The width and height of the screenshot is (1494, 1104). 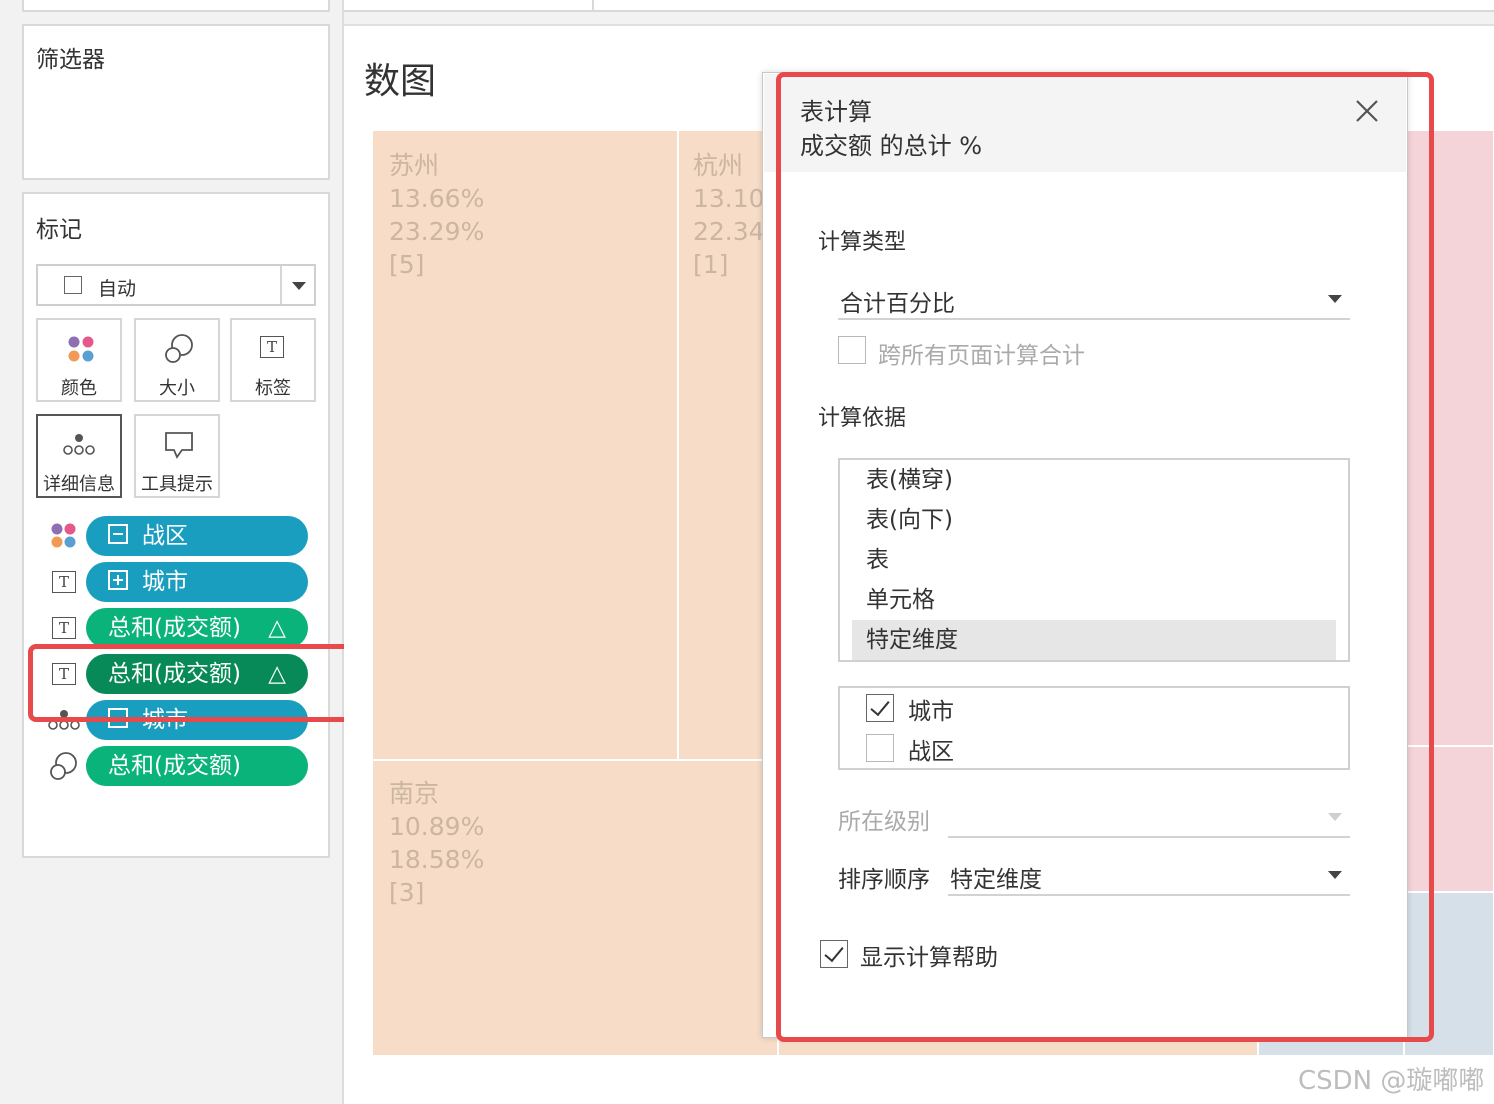 I want to click on tooltip-button: 工具提示, so click(x=177, y=456).